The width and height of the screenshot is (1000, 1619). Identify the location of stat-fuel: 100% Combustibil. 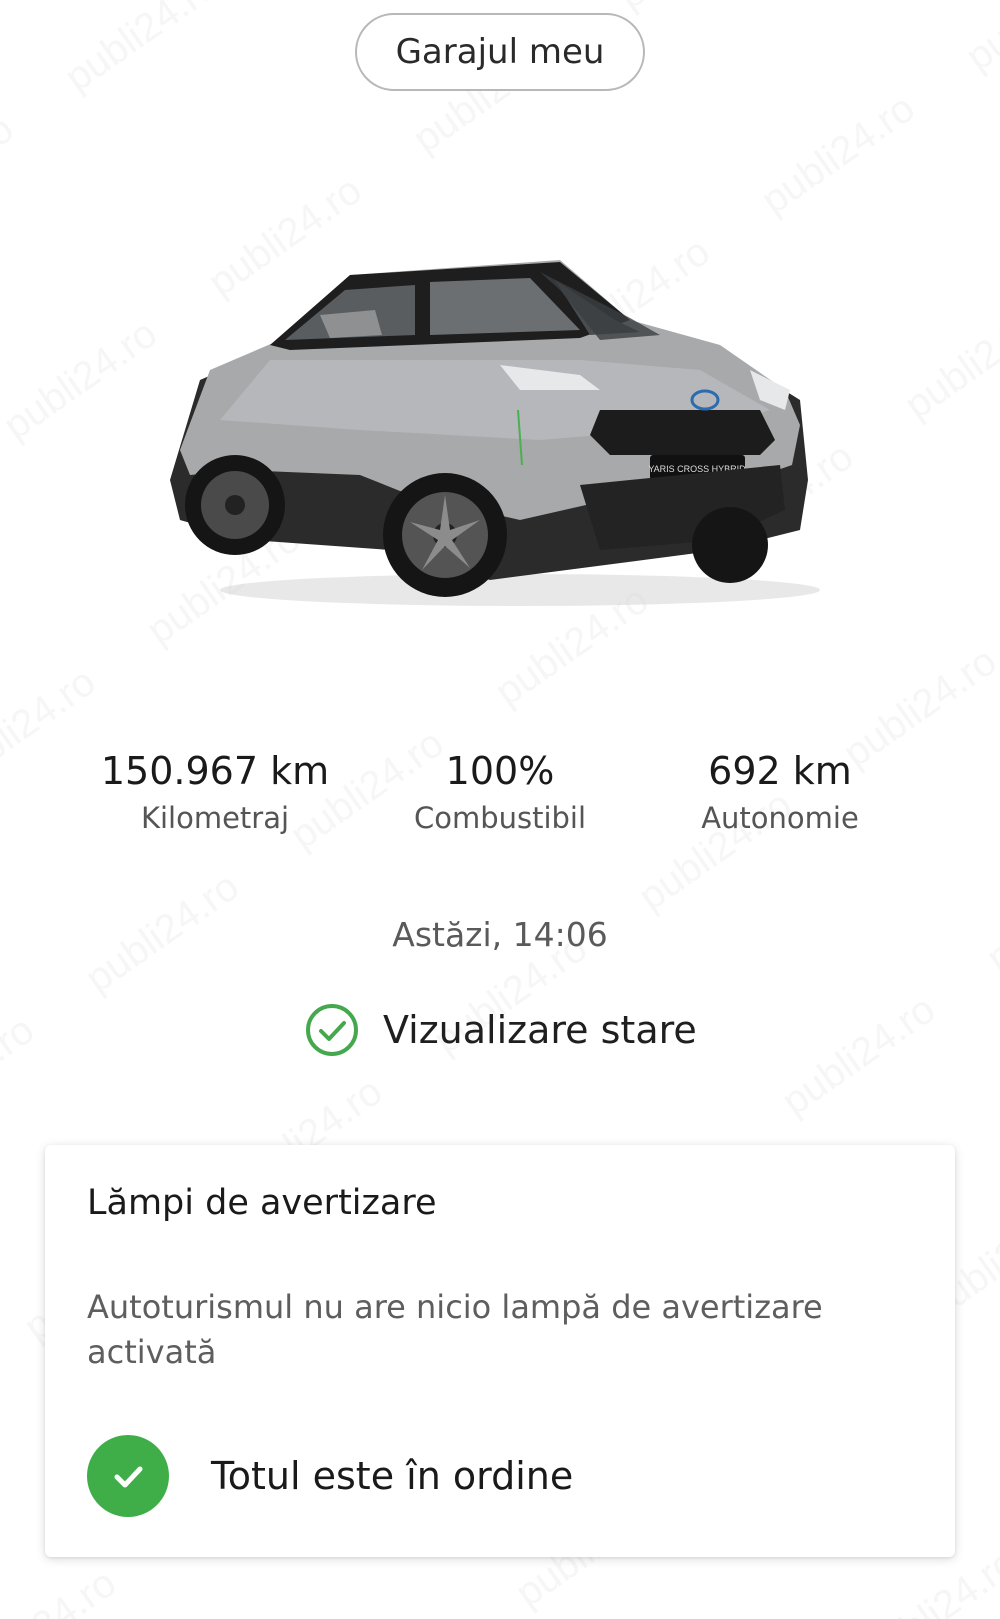
(500, 790).